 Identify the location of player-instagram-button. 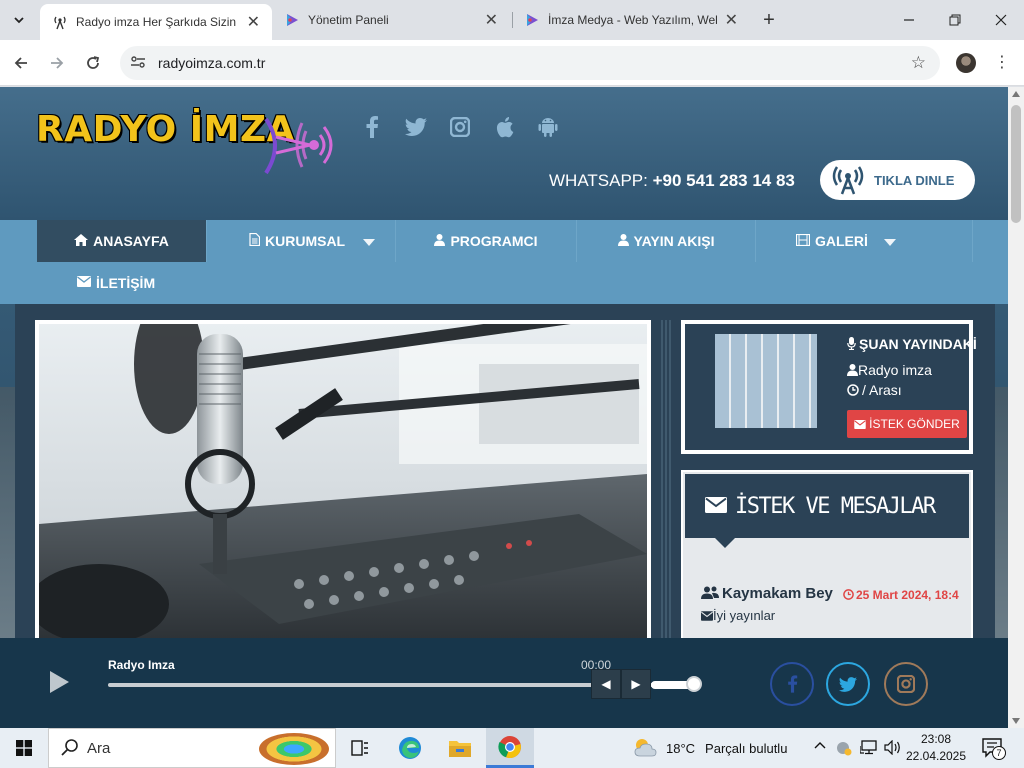
(906, 684).